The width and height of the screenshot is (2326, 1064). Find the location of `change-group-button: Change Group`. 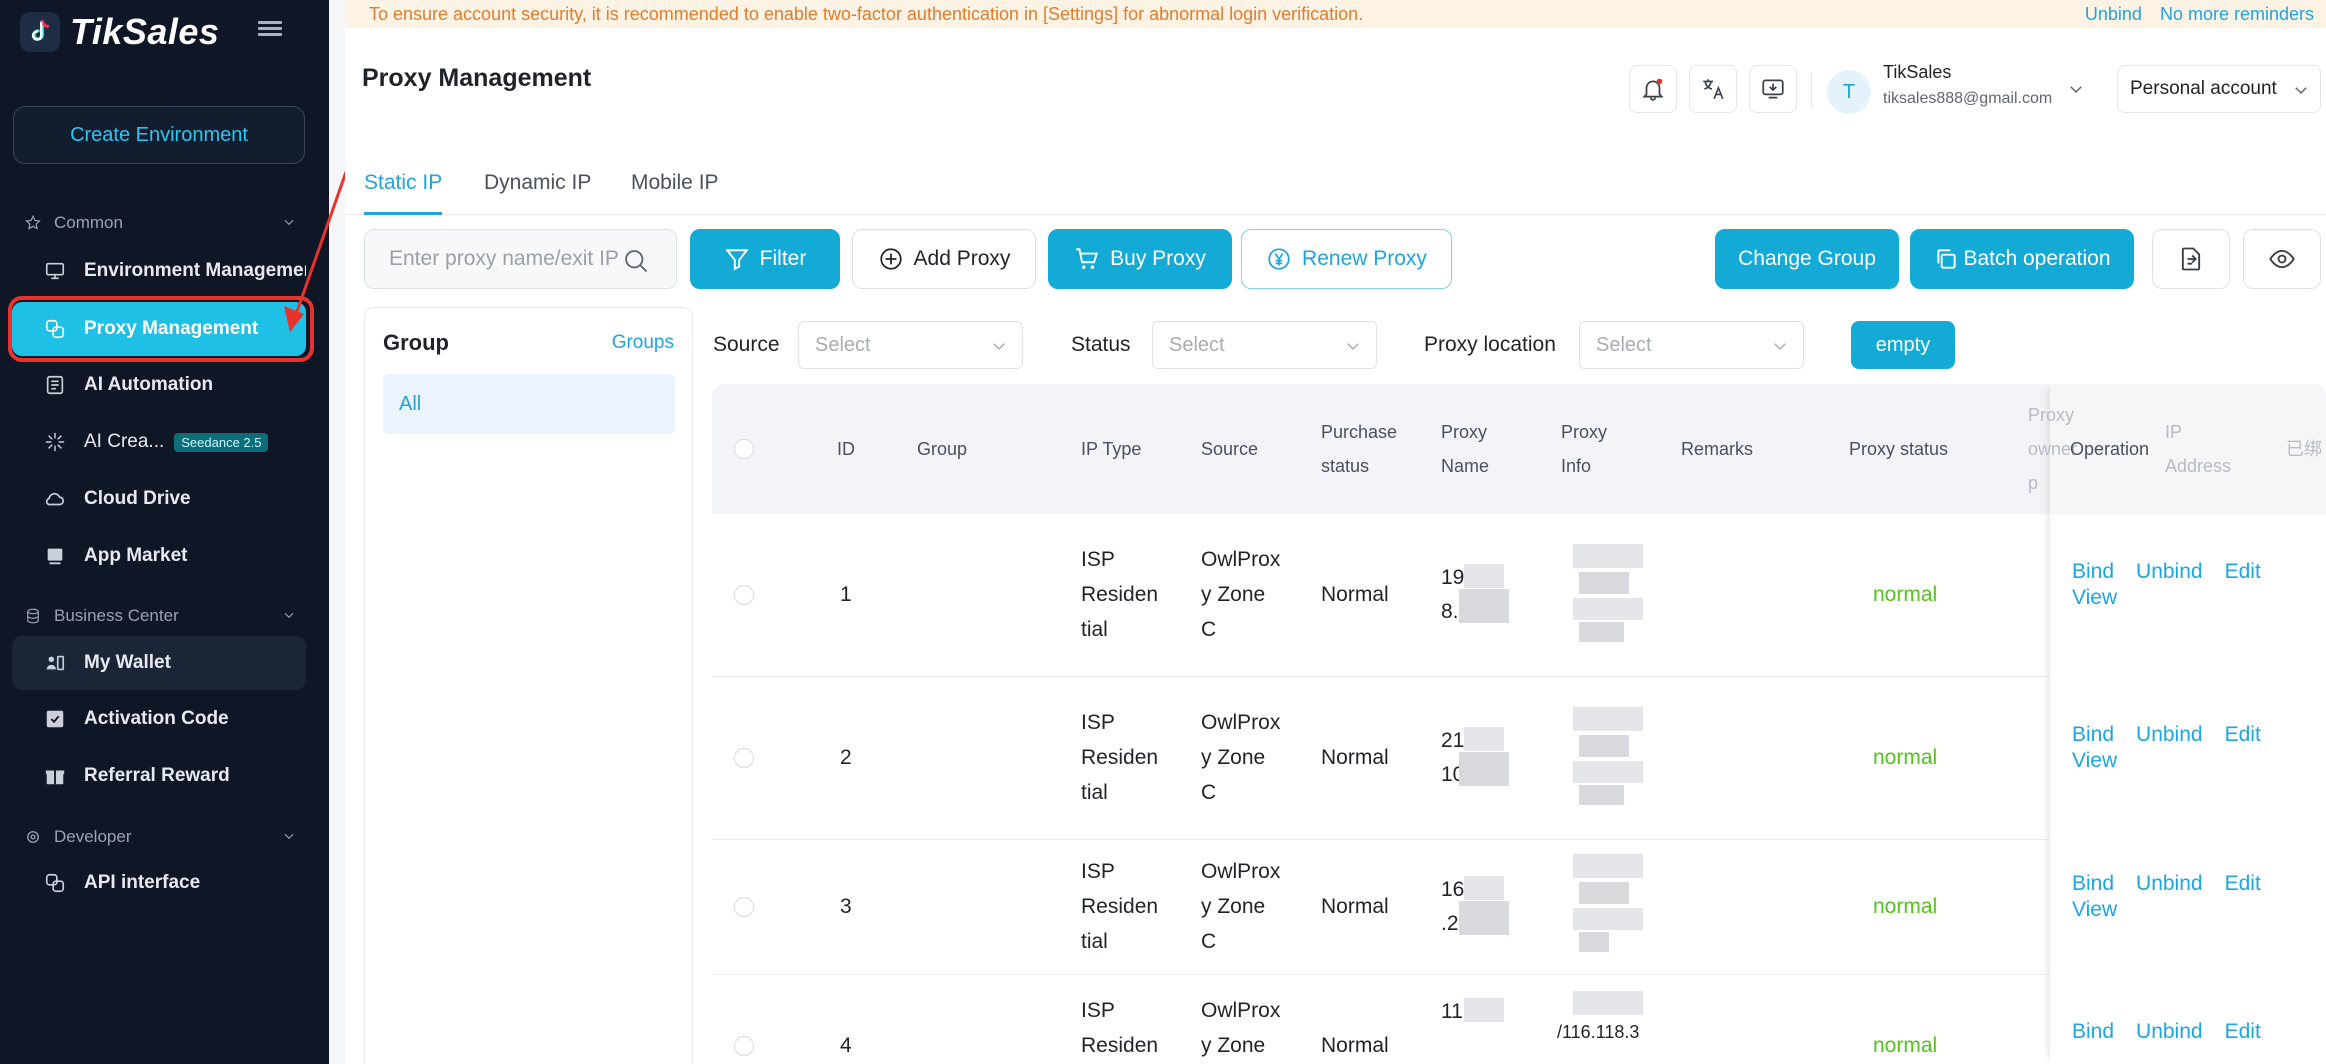

change-group-button: Change Group is located at coordinates (1807, 259).